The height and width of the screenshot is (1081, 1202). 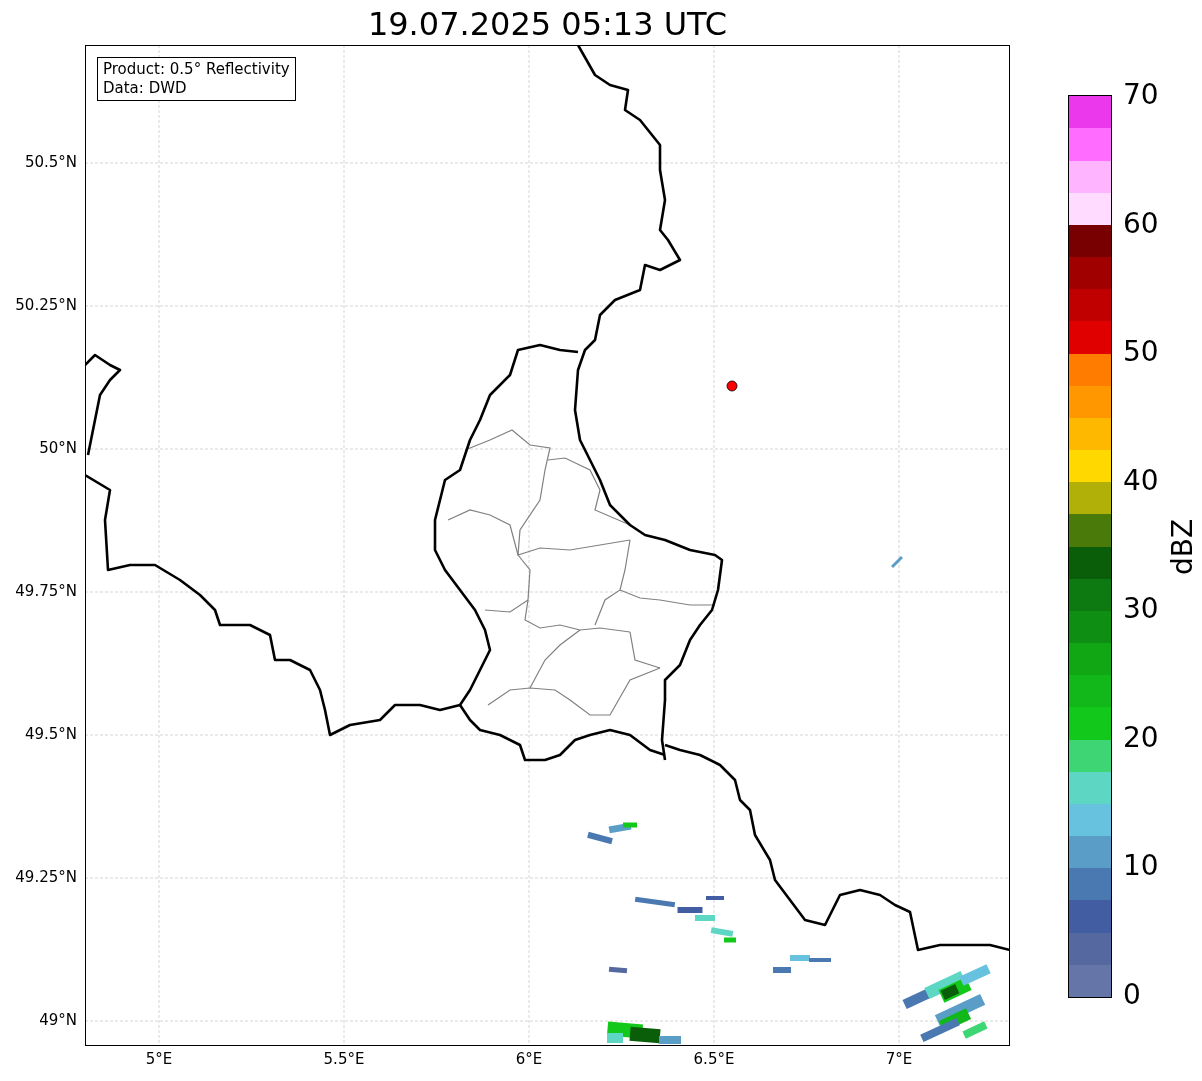 What do you see at coordinates (529, 1059) in the screenshot?
I see `longitude-label: 6°E` at bounding box center [529, 1059].